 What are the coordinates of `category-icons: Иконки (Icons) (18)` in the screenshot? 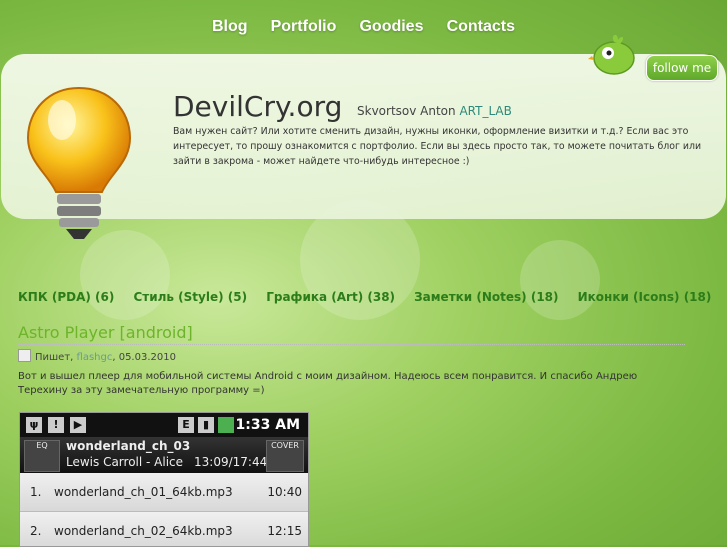 It's located at (645, 297).